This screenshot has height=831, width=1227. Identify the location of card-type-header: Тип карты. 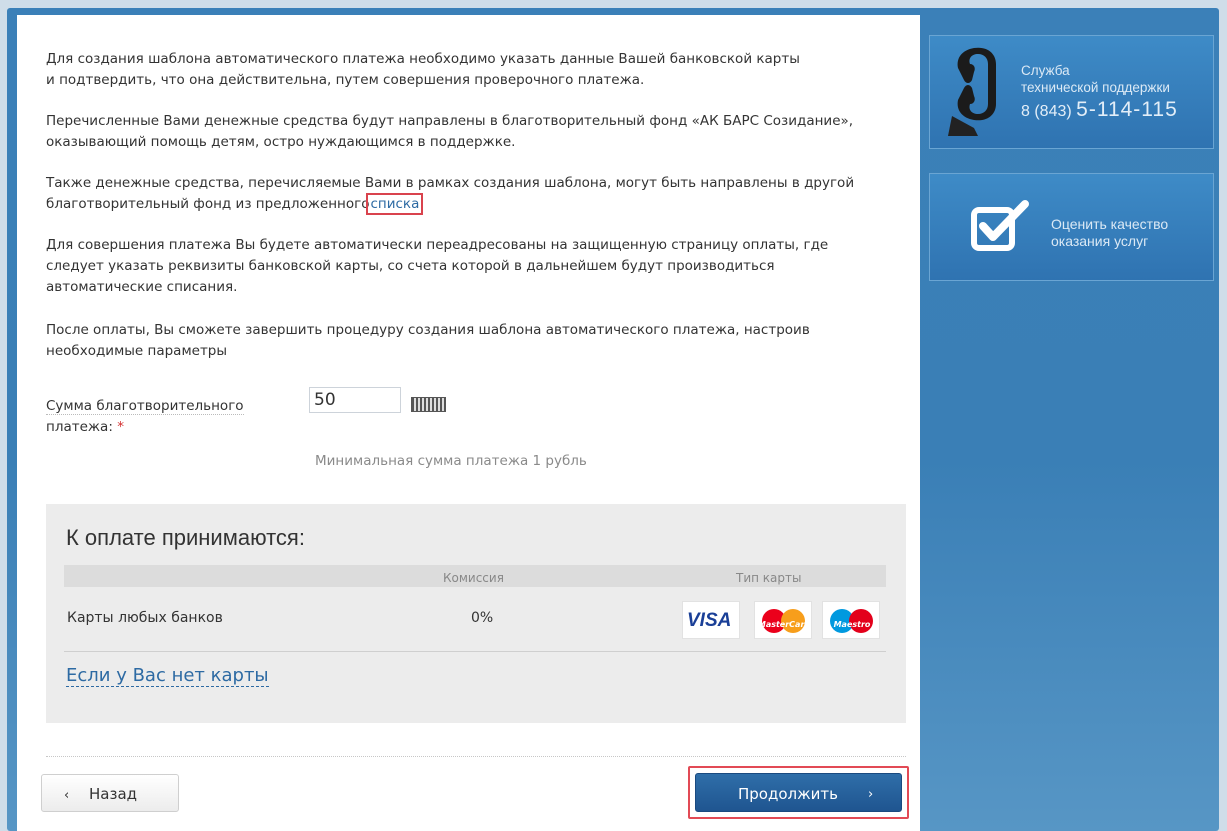
(769, 578).